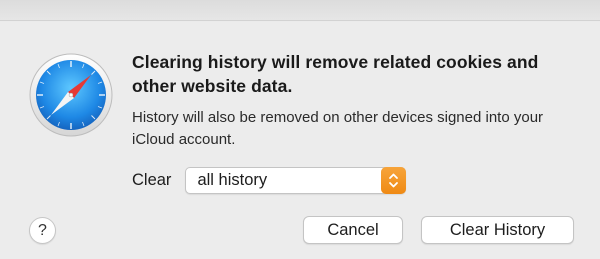  I want to click on clear-range-select: all history, so click(296, 180).